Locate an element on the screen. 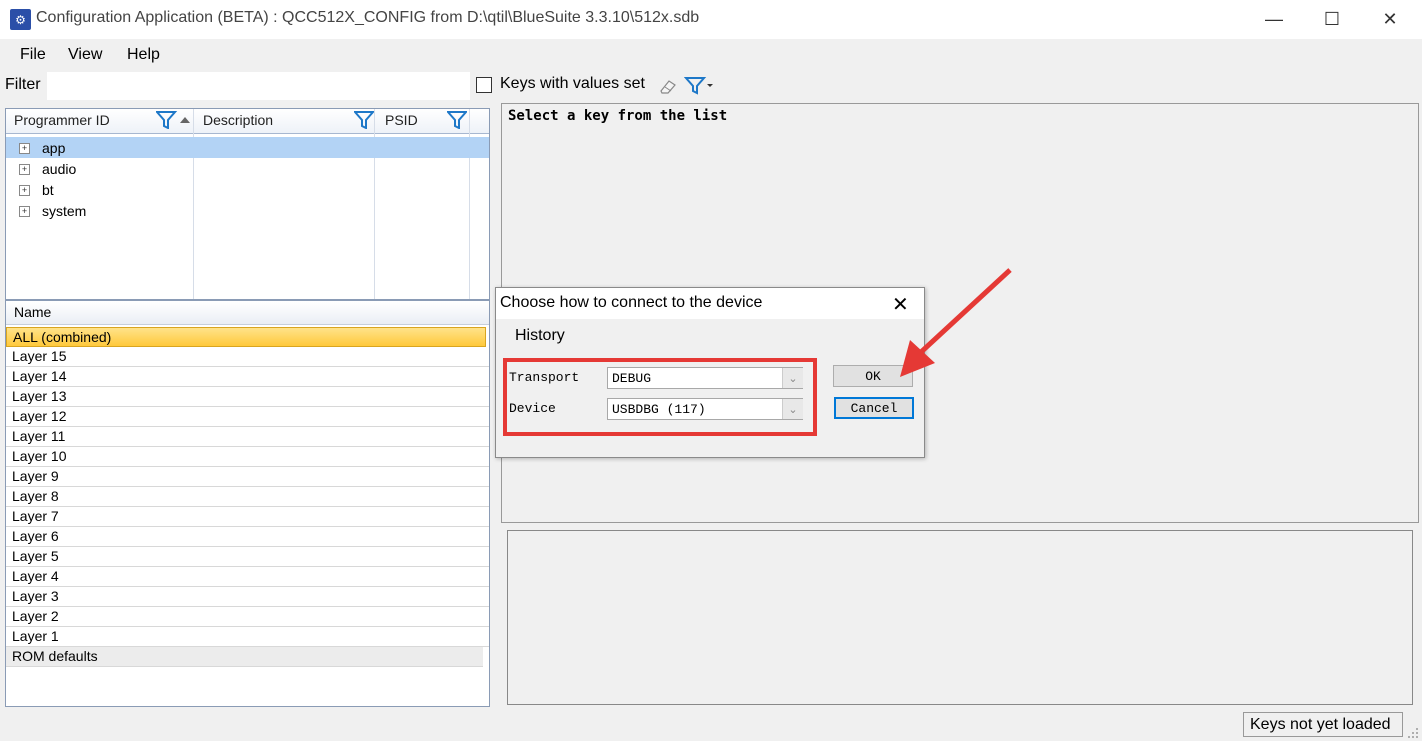  column-psid: PSID is located at coordinates (401, 120).